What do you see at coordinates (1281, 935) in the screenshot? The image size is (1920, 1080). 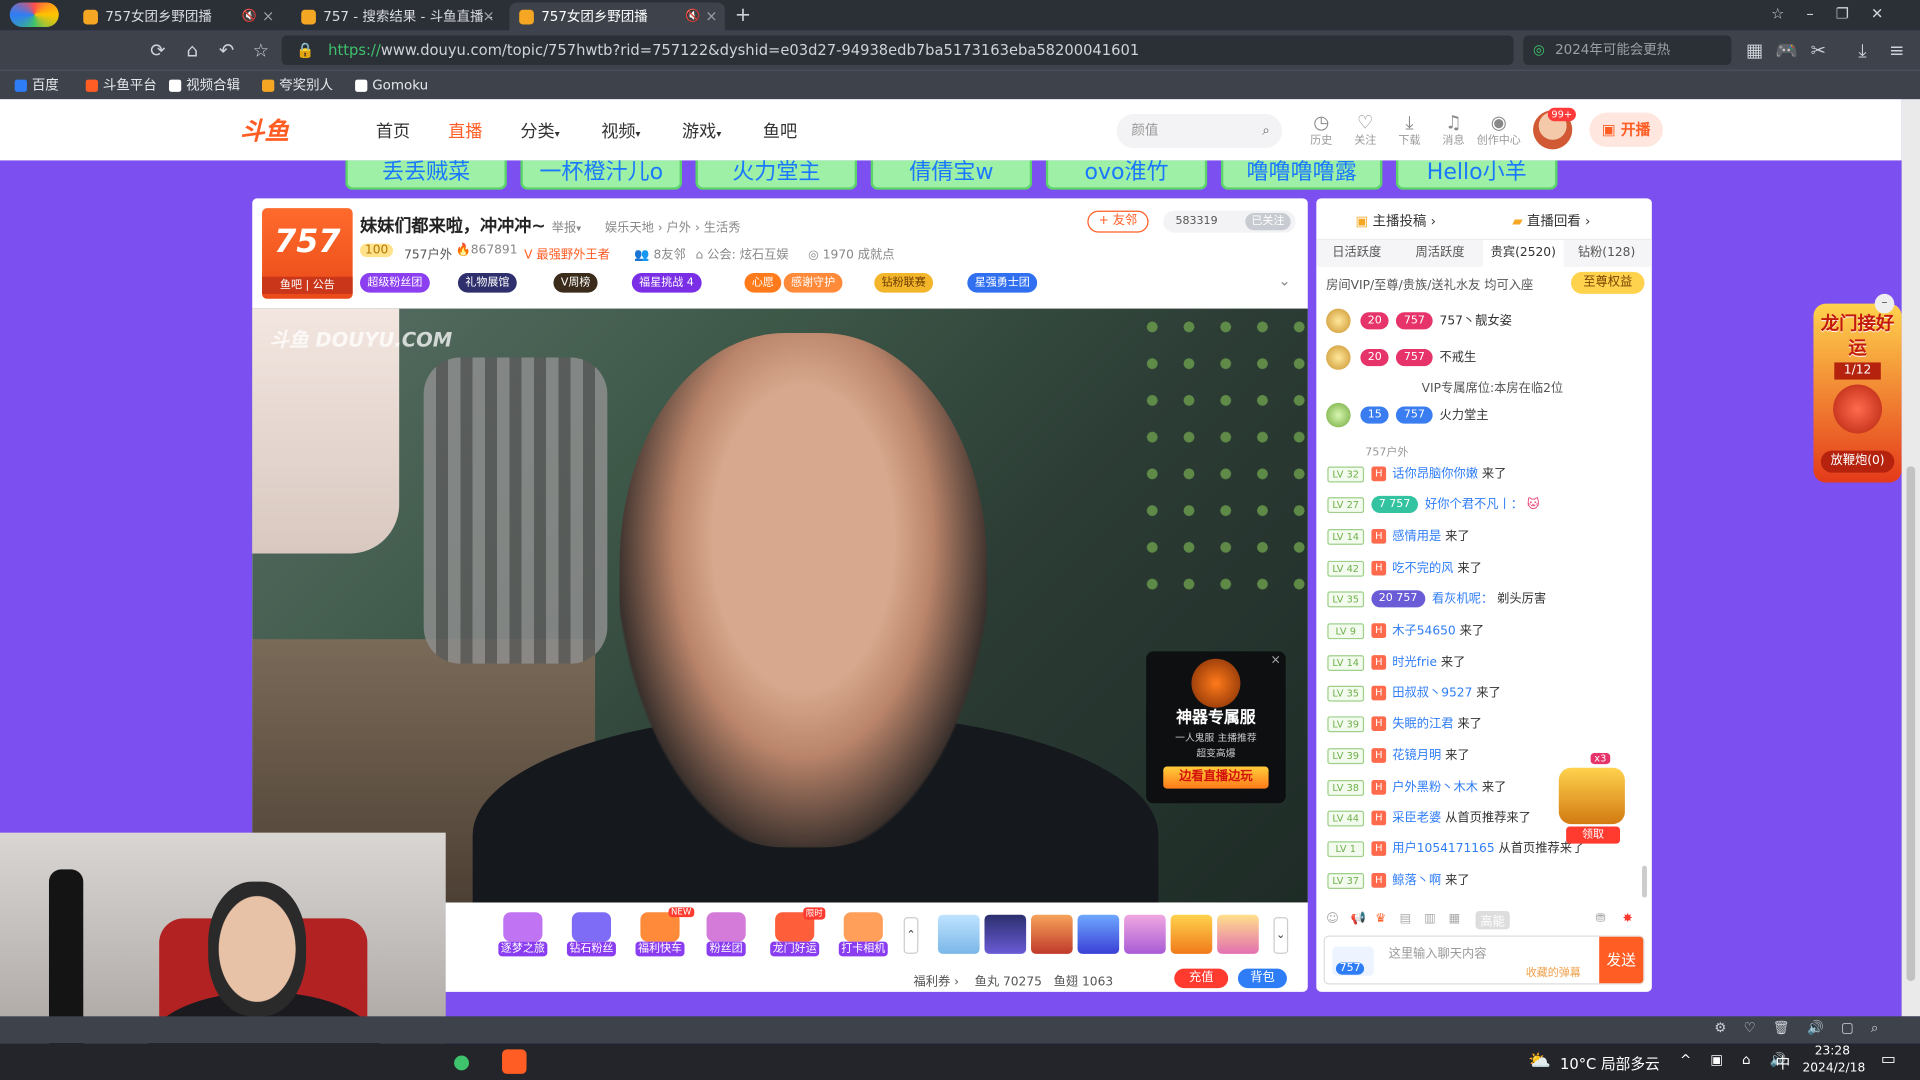 I see `gift-scroll-down-icon: ⌄` at bounding box center [1281, 935].